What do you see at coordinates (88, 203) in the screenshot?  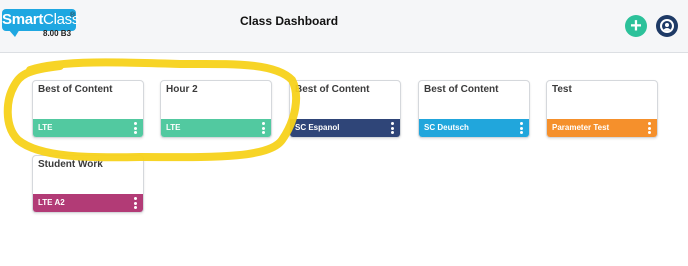 I see `class-footer: LTE A2` at bounding box center [88, 203].